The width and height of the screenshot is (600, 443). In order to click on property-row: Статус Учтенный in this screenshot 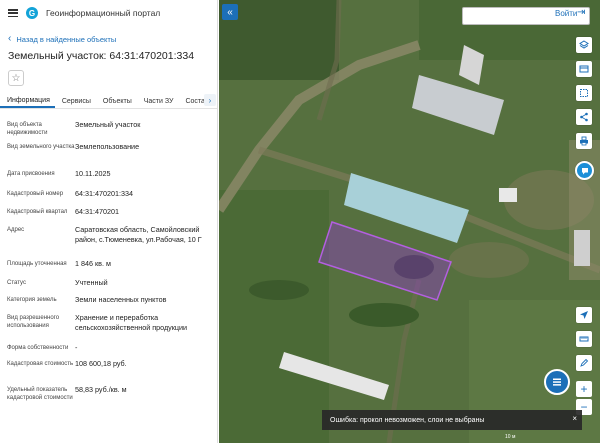, I will do `click(108, 284)`.